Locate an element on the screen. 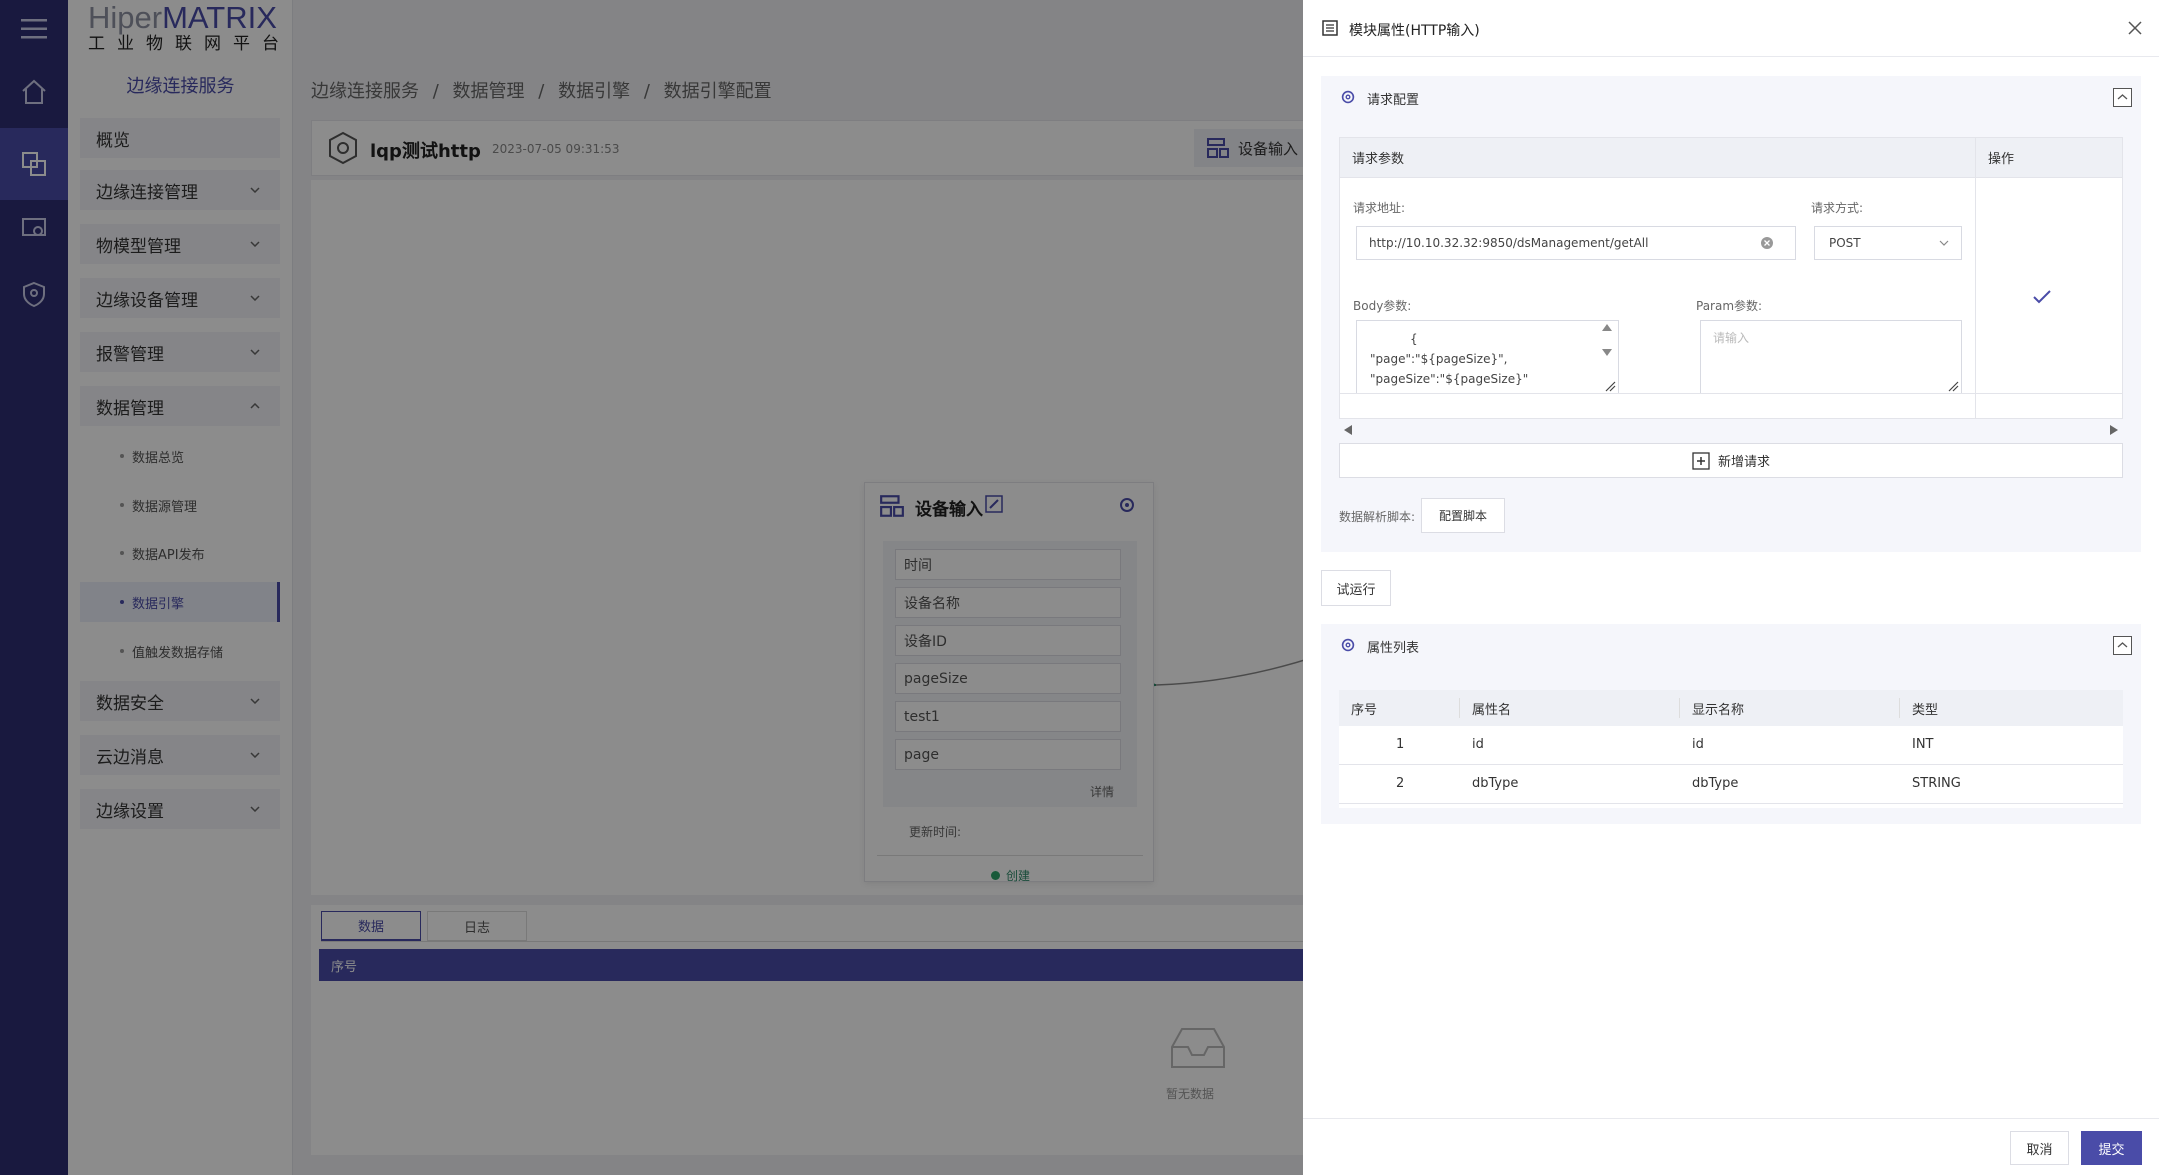 Image resolution: width=2159 pixels, height=1175 pixels. horizontal-scrollbar is located at coordinates (1731, 430).